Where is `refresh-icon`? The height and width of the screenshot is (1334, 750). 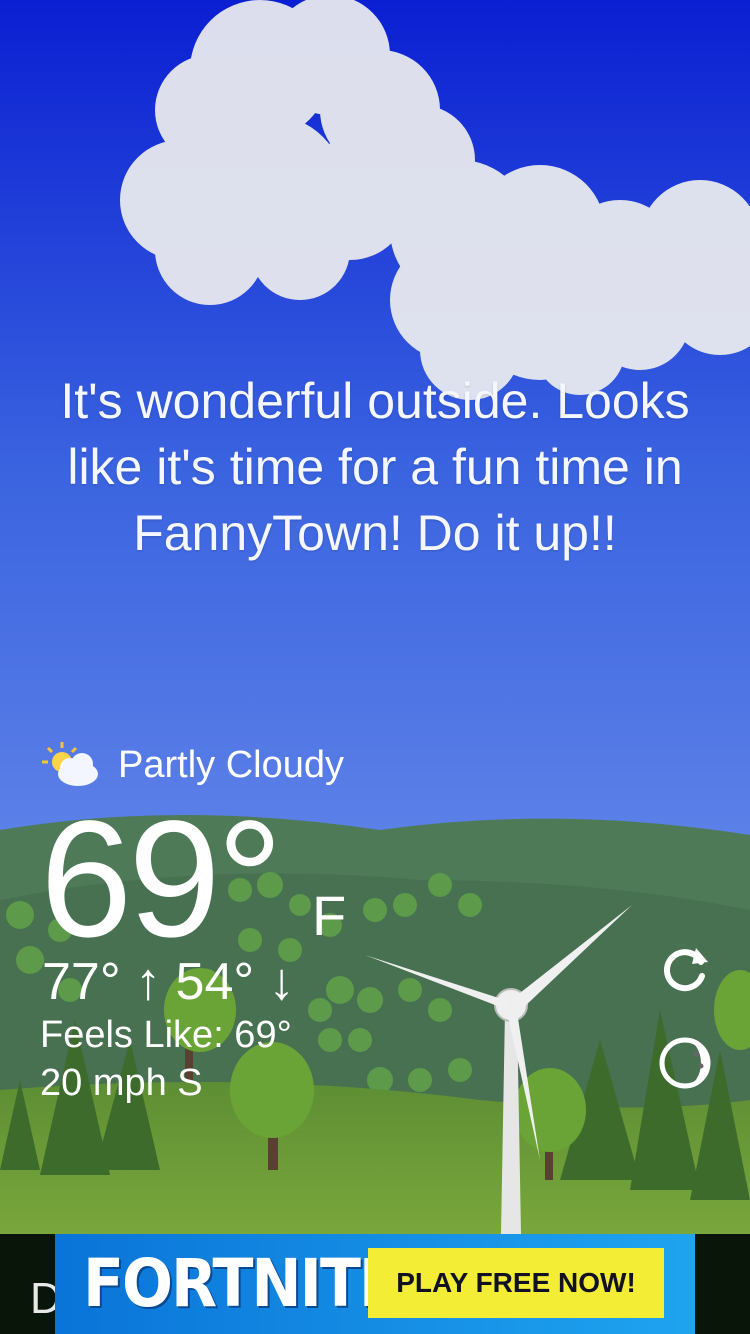
refresh-icon is located at coordinates (685, 969).